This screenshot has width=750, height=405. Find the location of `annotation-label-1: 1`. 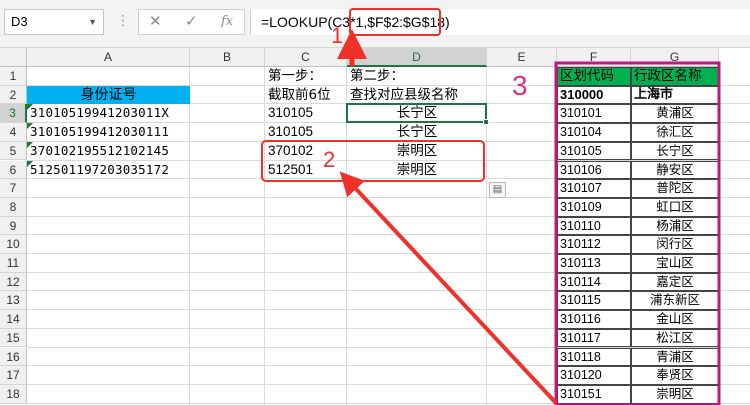

annotation-label-1: 1 is located at coordinates (337, 35).